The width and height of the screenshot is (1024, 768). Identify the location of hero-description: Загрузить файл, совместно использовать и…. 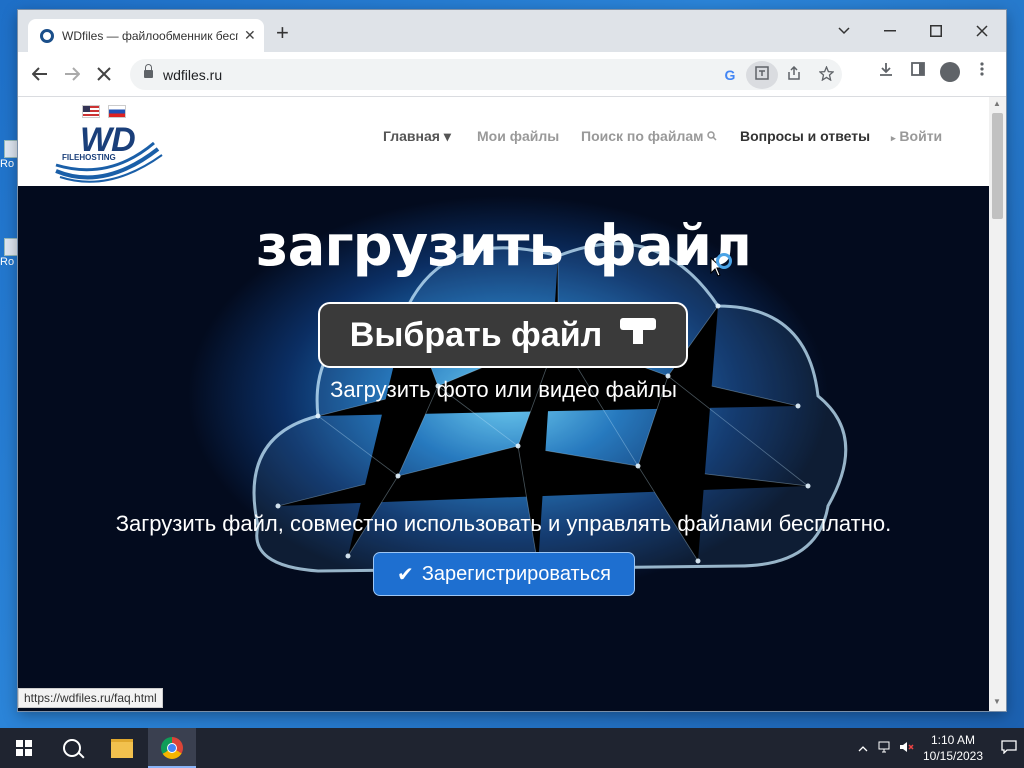
(503, 523).